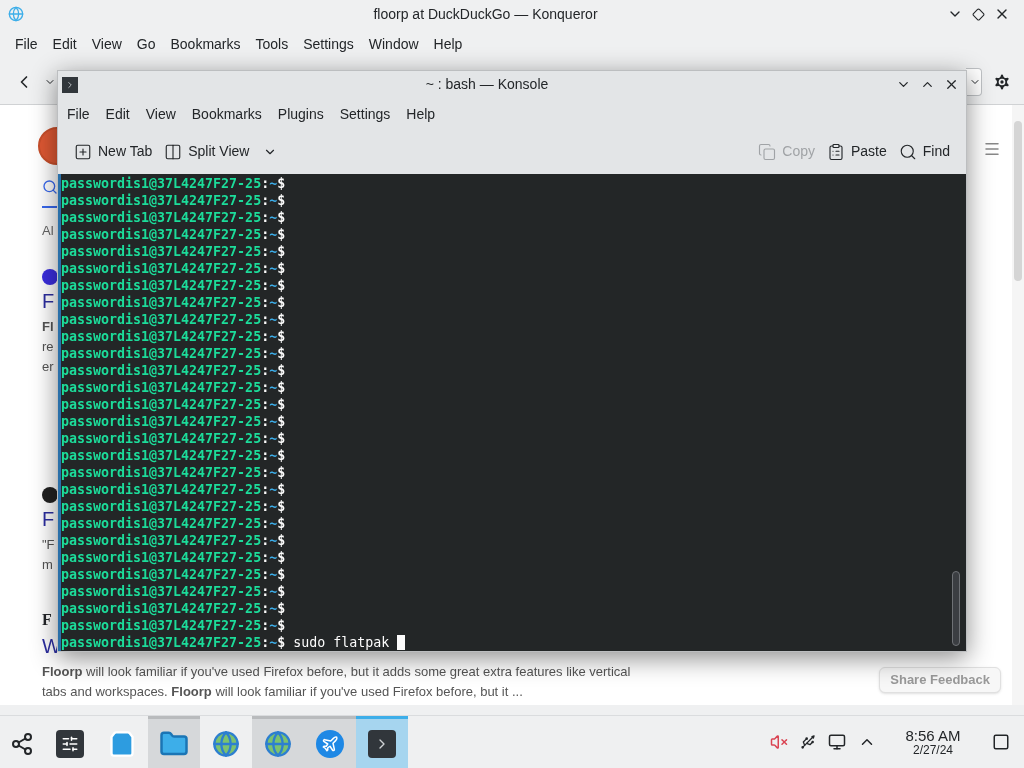  I want to click on toolbar-button: Split View, so click(221, 151).